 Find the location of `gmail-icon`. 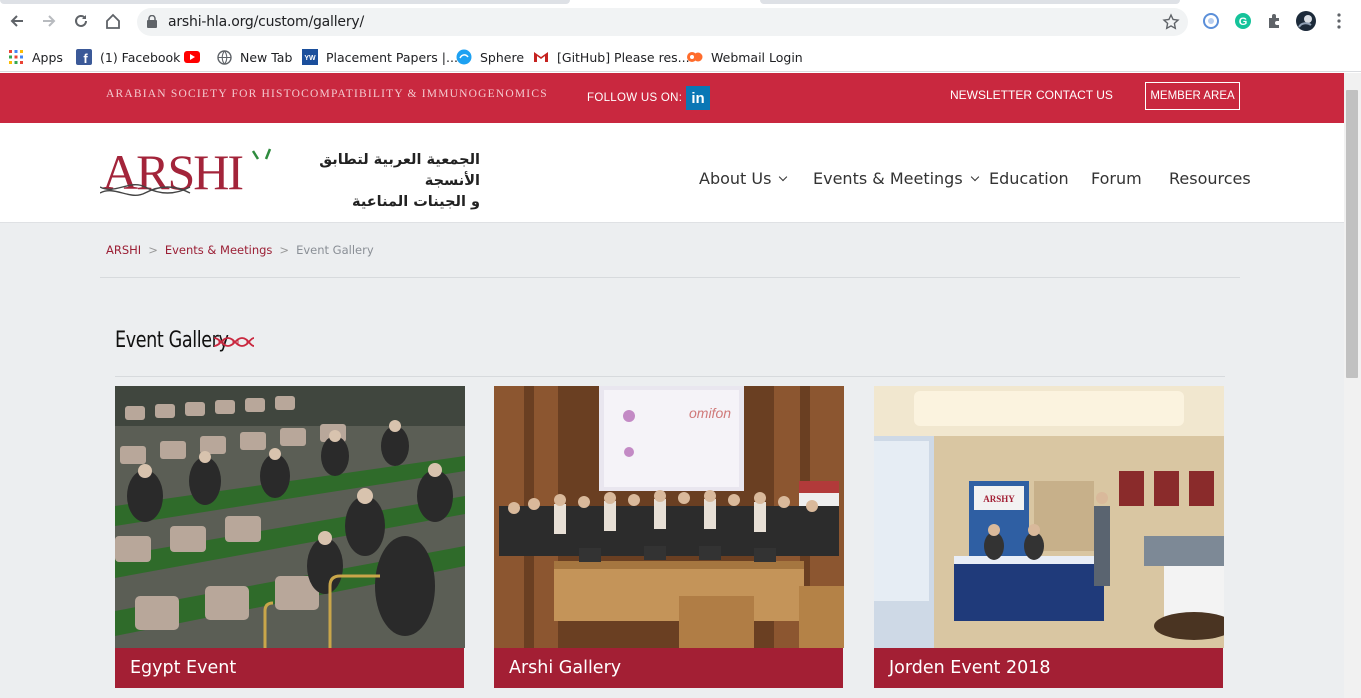

gmail-icon is located at coordinates (541, 57).